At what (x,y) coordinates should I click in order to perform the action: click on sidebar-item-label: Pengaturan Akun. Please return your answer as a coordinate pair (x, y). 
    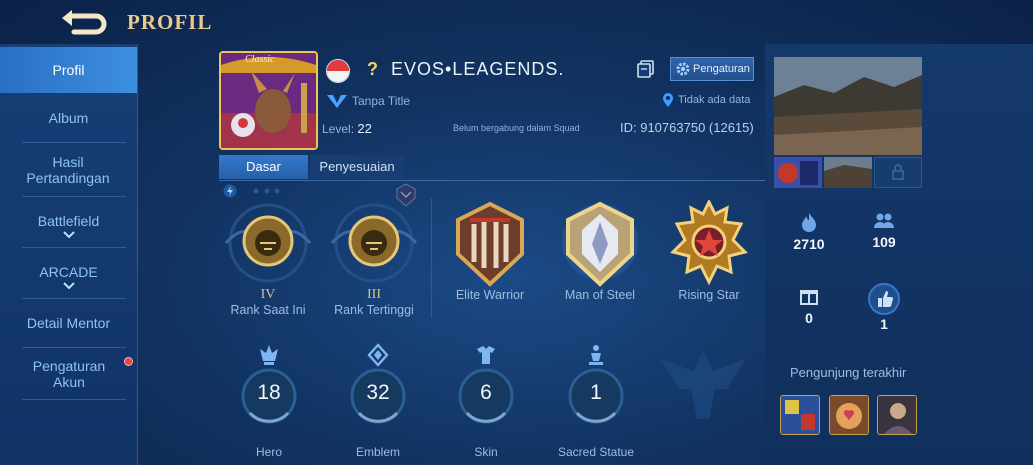
    Looking at the image, I should click on (69, 374).